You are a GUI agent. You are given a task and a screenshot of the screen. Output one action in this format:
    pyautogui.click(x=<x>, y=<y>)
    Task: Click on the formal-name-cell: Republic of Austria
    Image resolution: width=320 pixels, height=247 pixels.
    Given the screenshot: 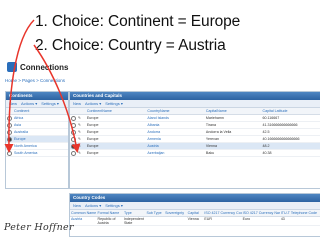 What is the action you would take?
    pyautogui.click(x=106, y=221)
    